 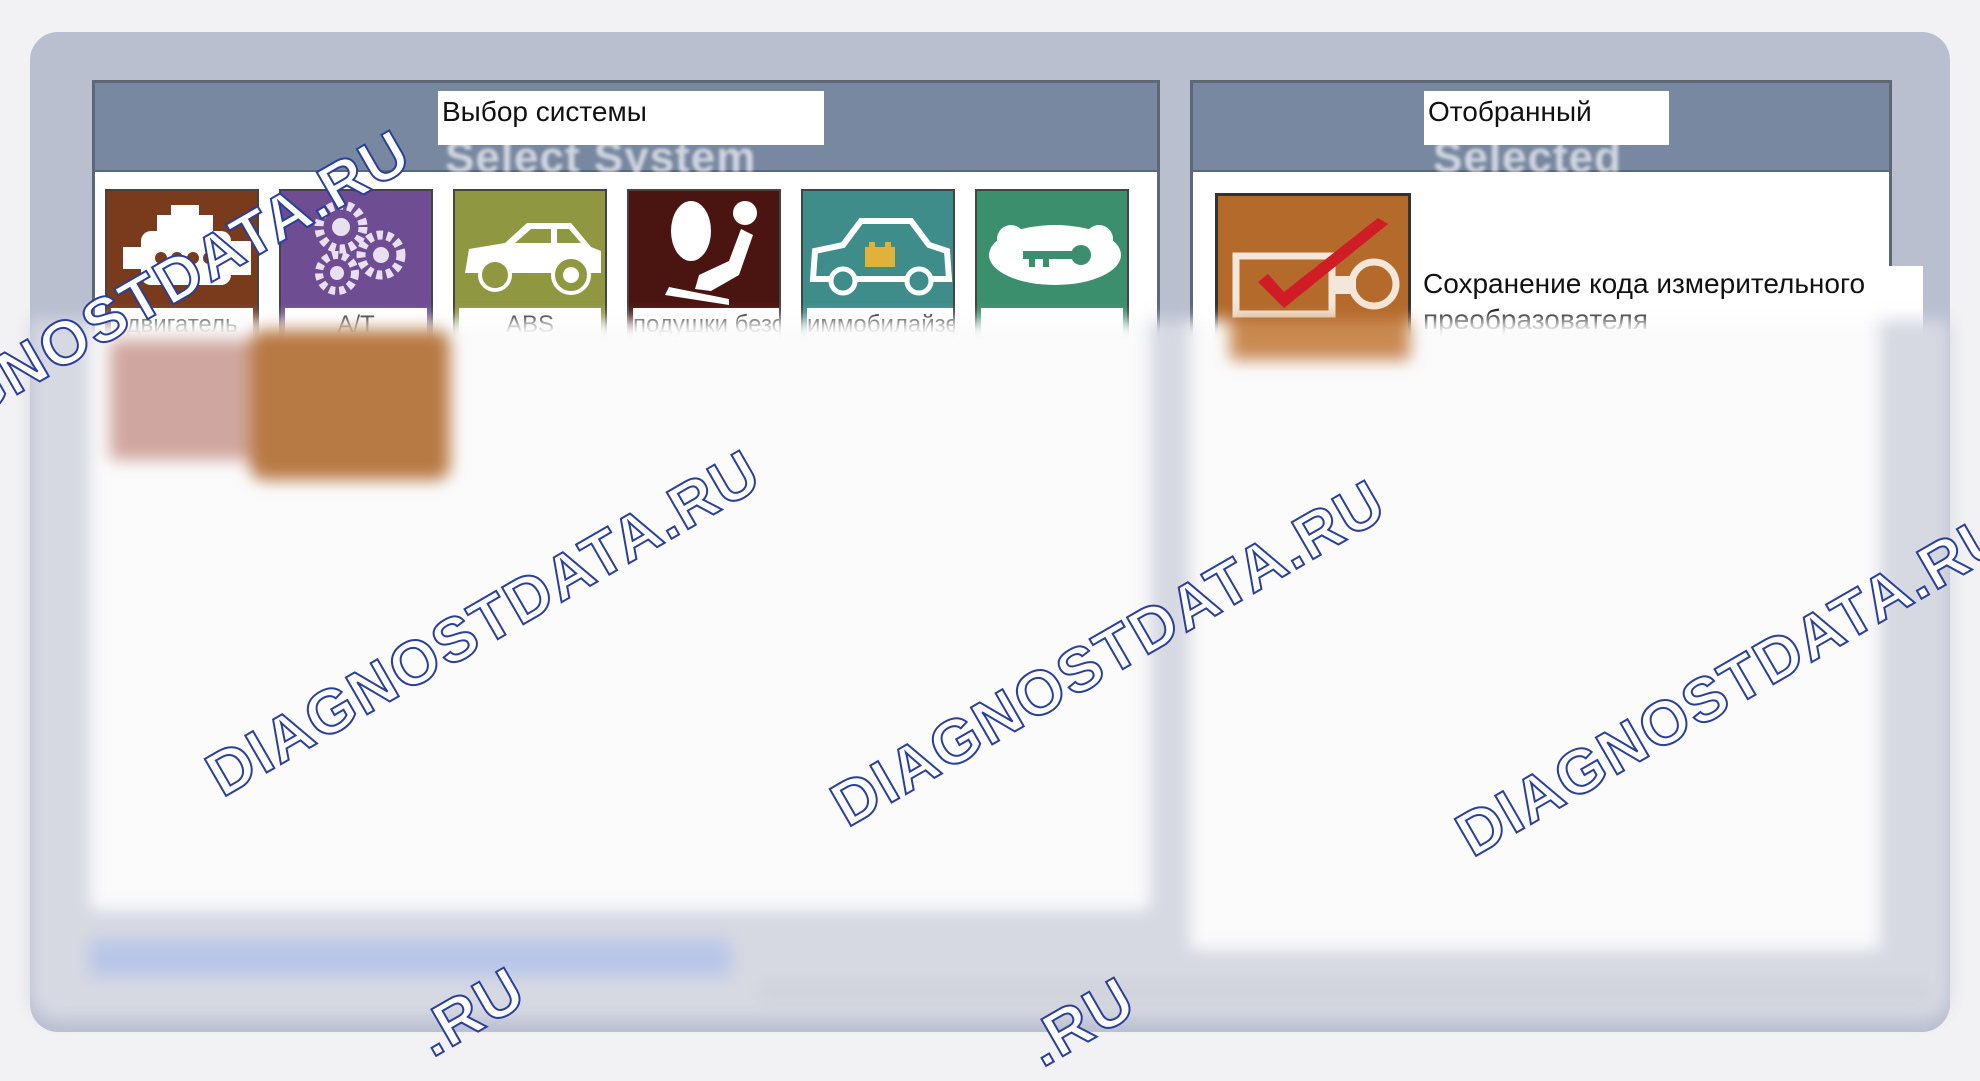 What do you see at coordinates (879, 253) in the screenshot?
I see `car-battery-icon` at bounding box center [879, 253].